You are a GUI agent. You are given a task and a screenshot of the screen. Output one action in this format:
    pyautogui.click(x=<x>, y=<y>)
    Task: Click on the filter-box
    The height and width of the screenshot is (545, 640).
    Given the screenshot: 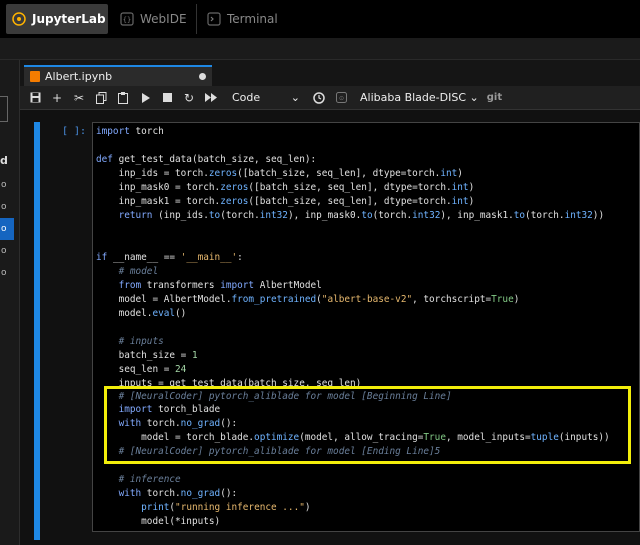 What is the action you would take?
    pyautogui.click(x=4, y=109)
    